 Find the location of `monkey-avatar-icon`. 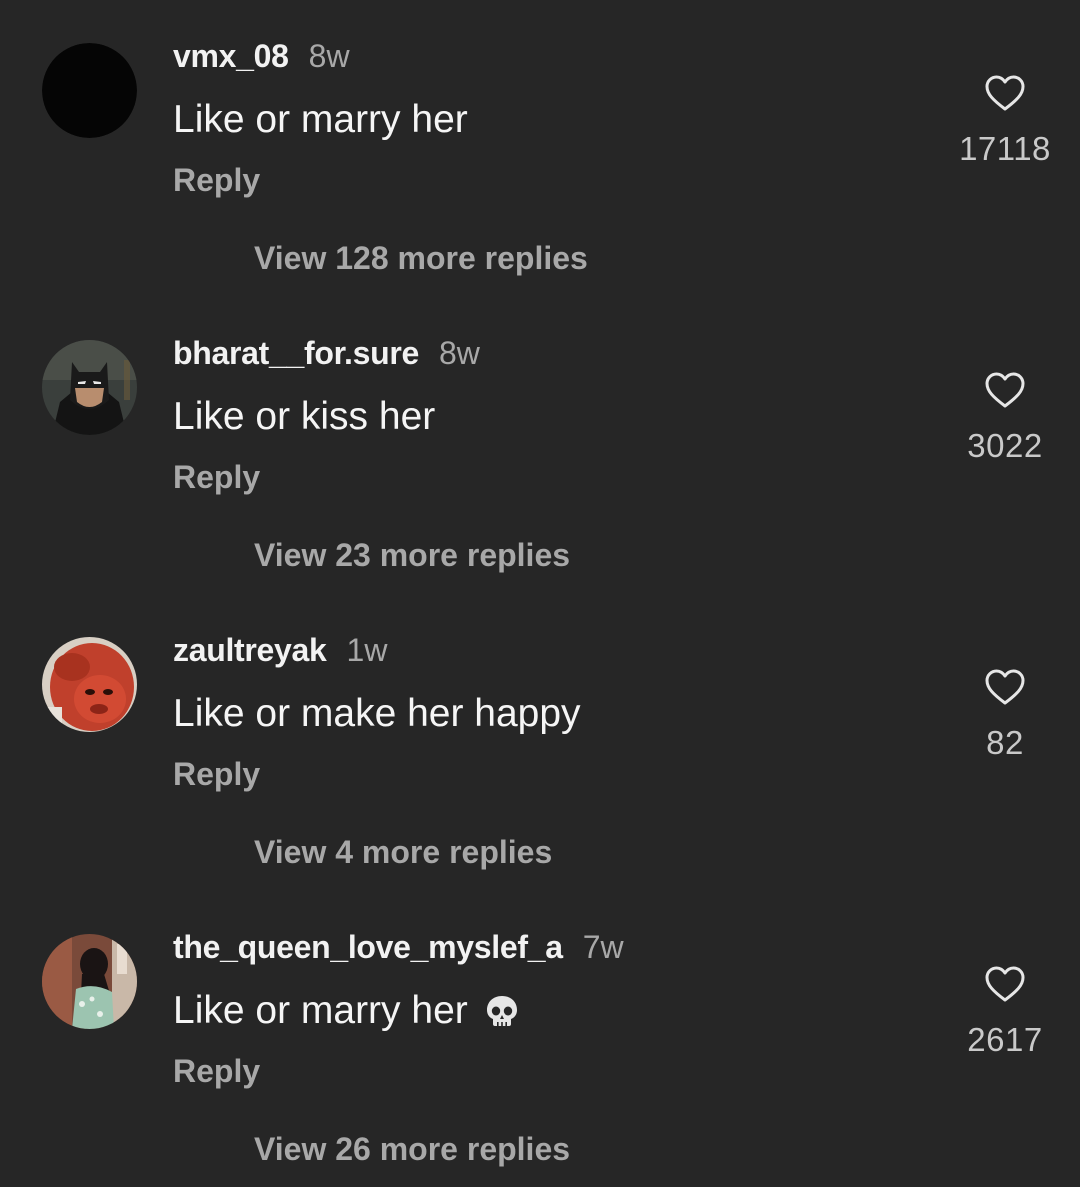

monkey-avatar-icon is located at coordinates (89, 684).